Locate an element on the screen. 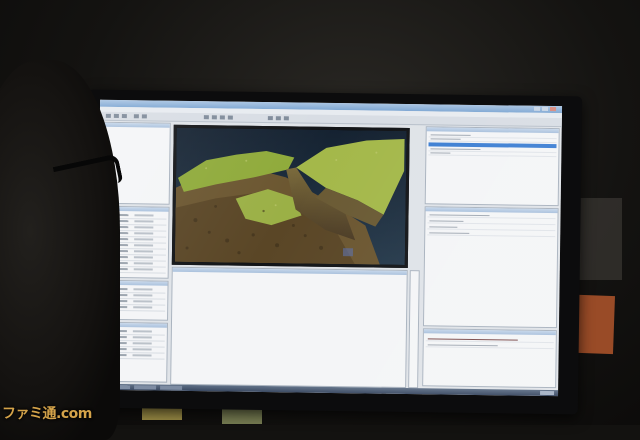  terrain-viewport is located at coordinates (290, 196).